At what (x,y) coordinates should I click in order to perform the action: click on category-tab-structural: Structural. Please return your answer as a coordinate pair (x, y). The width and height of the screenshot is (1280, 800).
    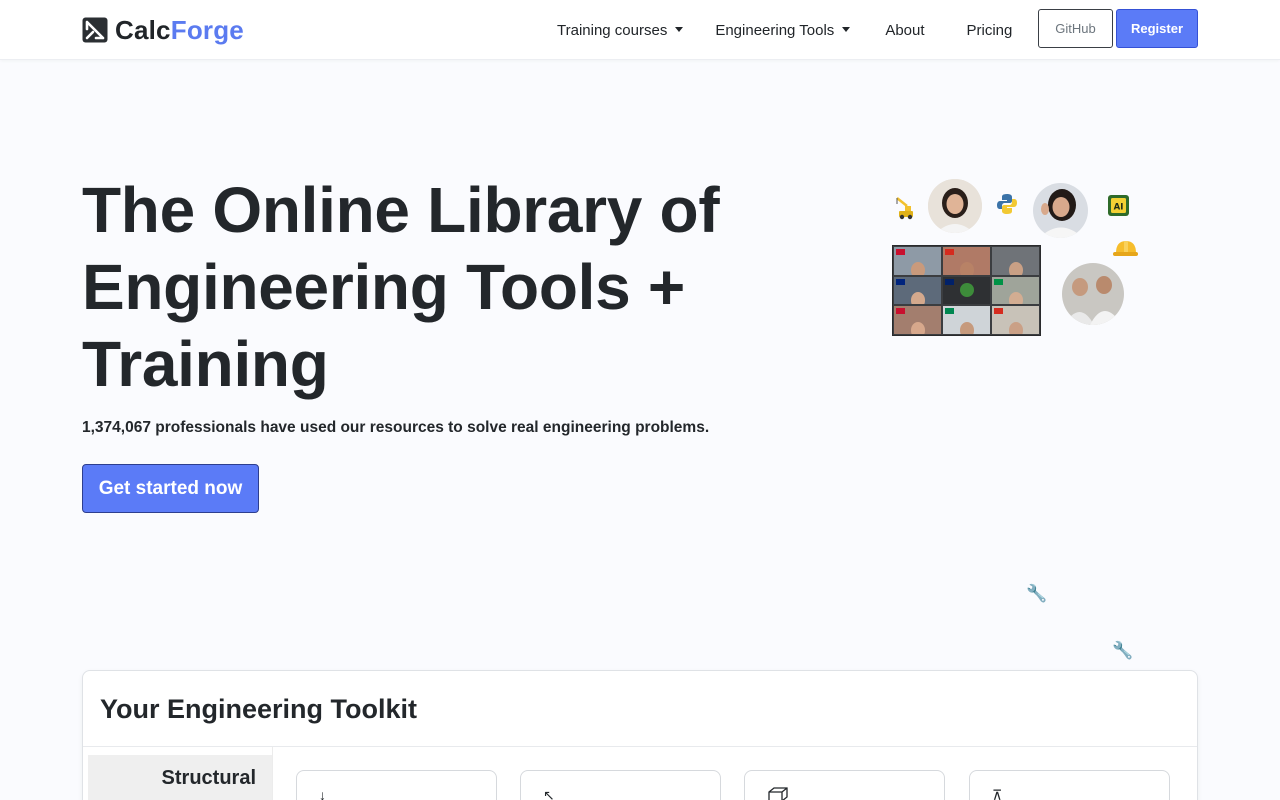
    Looking at the image, I should click on (180, 777).